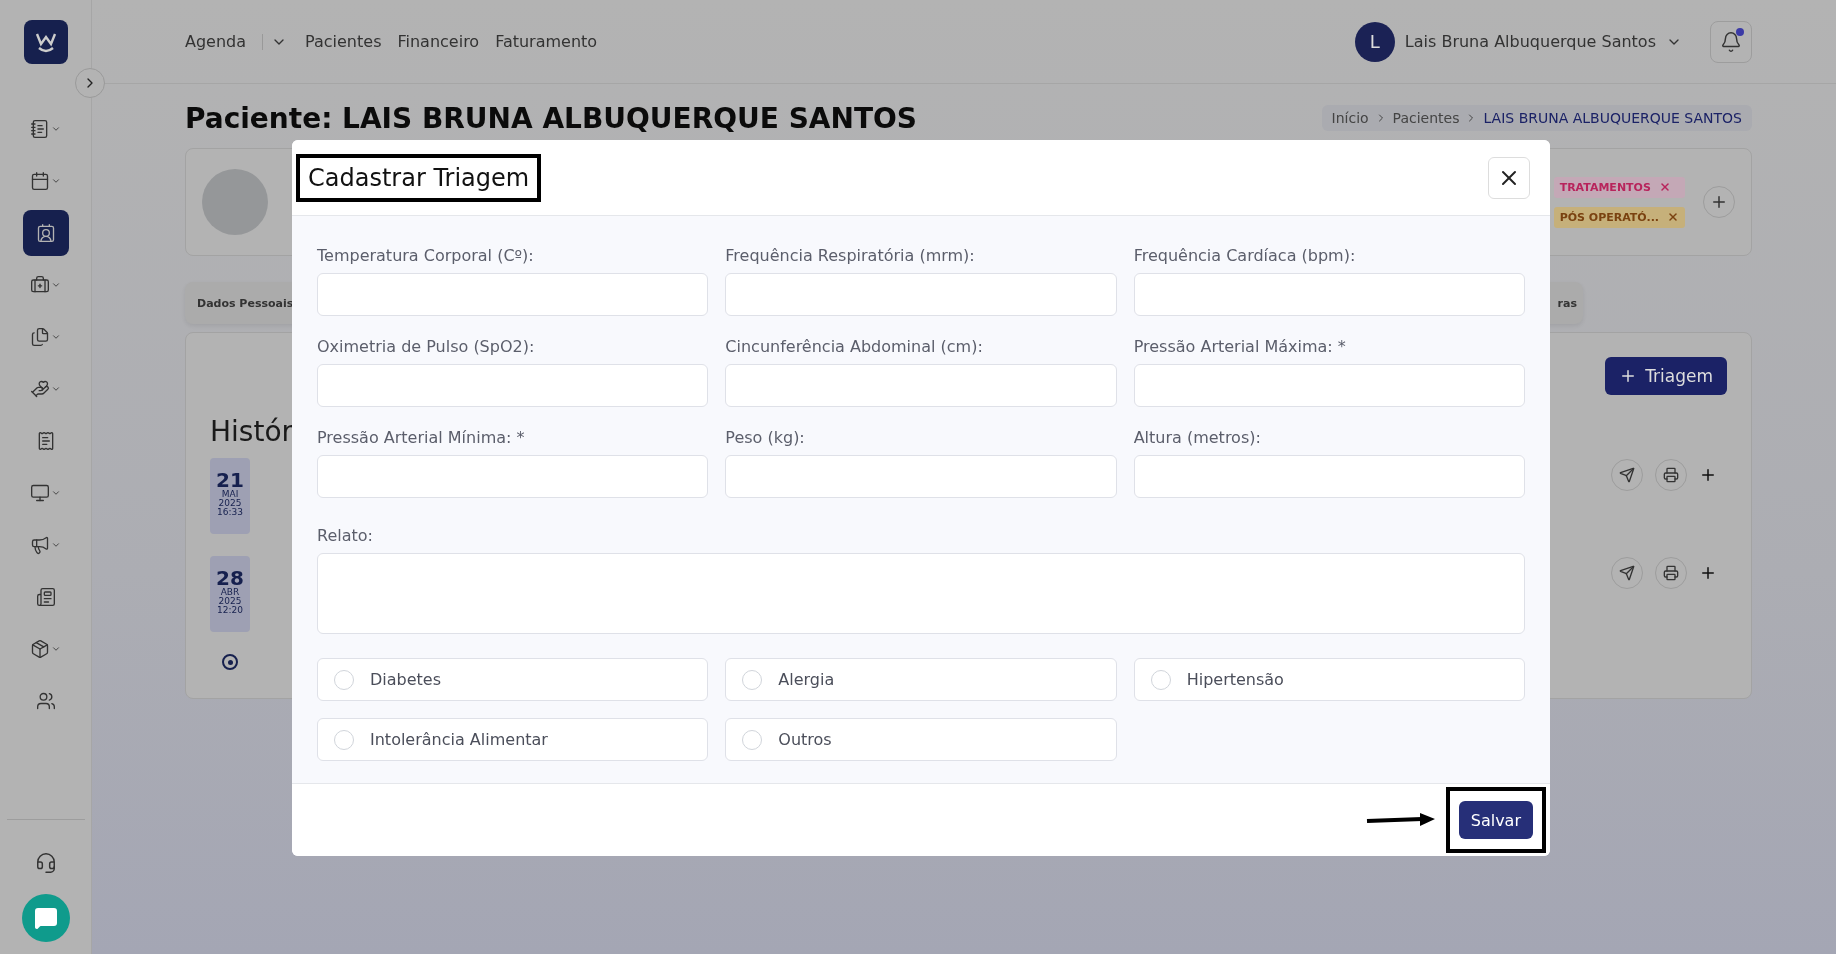 This screenshot has height=954, width=1836. I want to click on notebook-icon, so click(40, 129).